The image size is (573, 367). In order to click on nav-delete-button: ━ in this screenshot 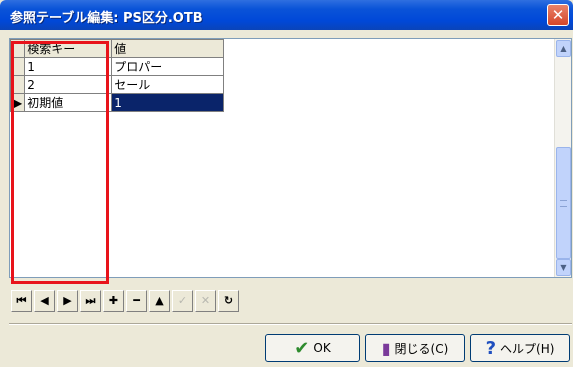, I will do `click(136, 301)`.